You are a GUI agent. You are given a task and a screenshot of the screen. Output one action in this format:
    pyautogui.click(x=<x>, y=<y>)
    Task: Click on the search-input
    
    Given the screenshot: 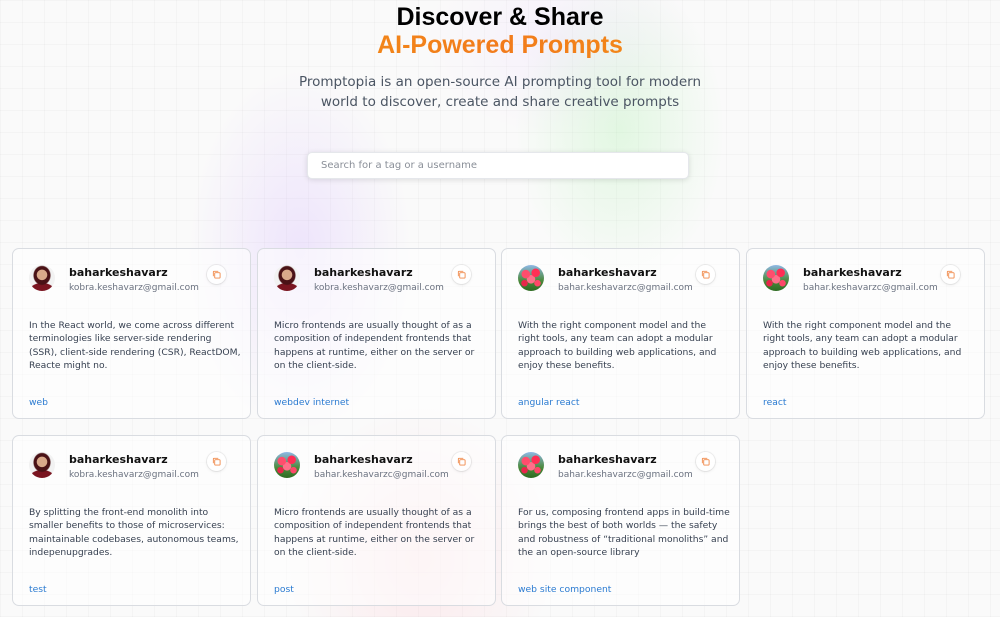 What is the action you would take?
    pyautogui.click(x=498, y=165)
    